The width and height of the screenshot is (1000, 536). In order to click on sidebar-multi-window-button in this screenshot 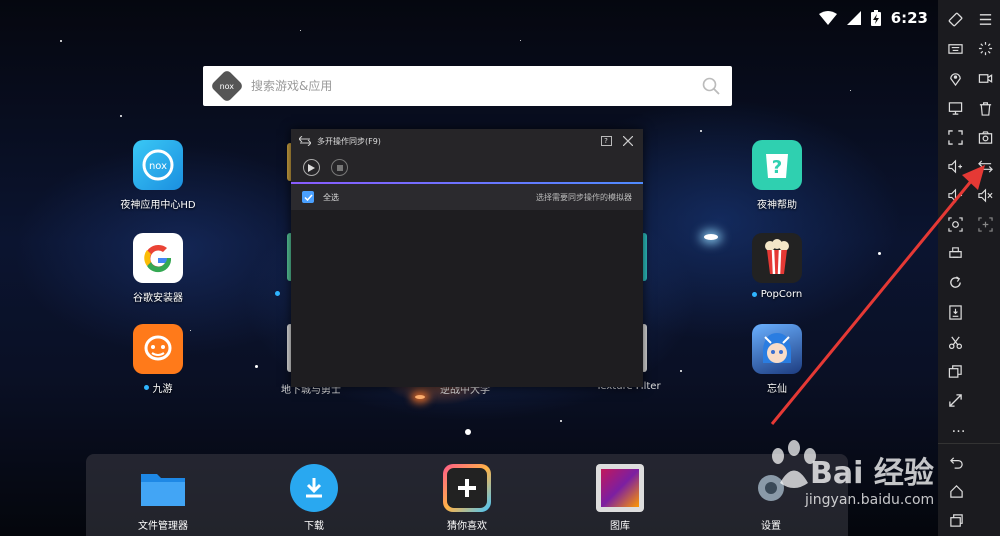, I will do `click(955, 371)`.